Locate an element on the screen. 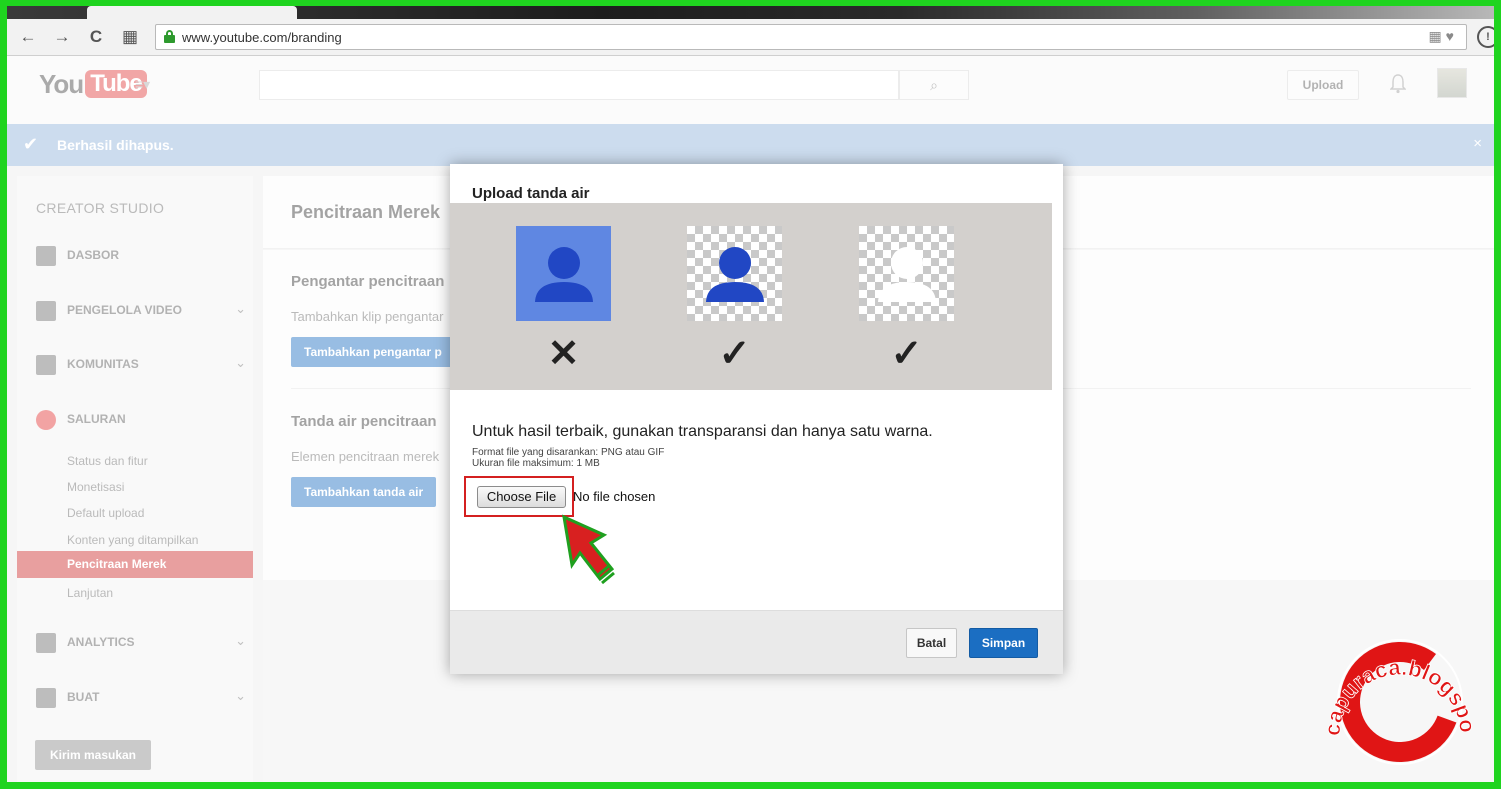 This screenshot has width=1501, height=789. logo-you: You is located at coordinates (61, 83).